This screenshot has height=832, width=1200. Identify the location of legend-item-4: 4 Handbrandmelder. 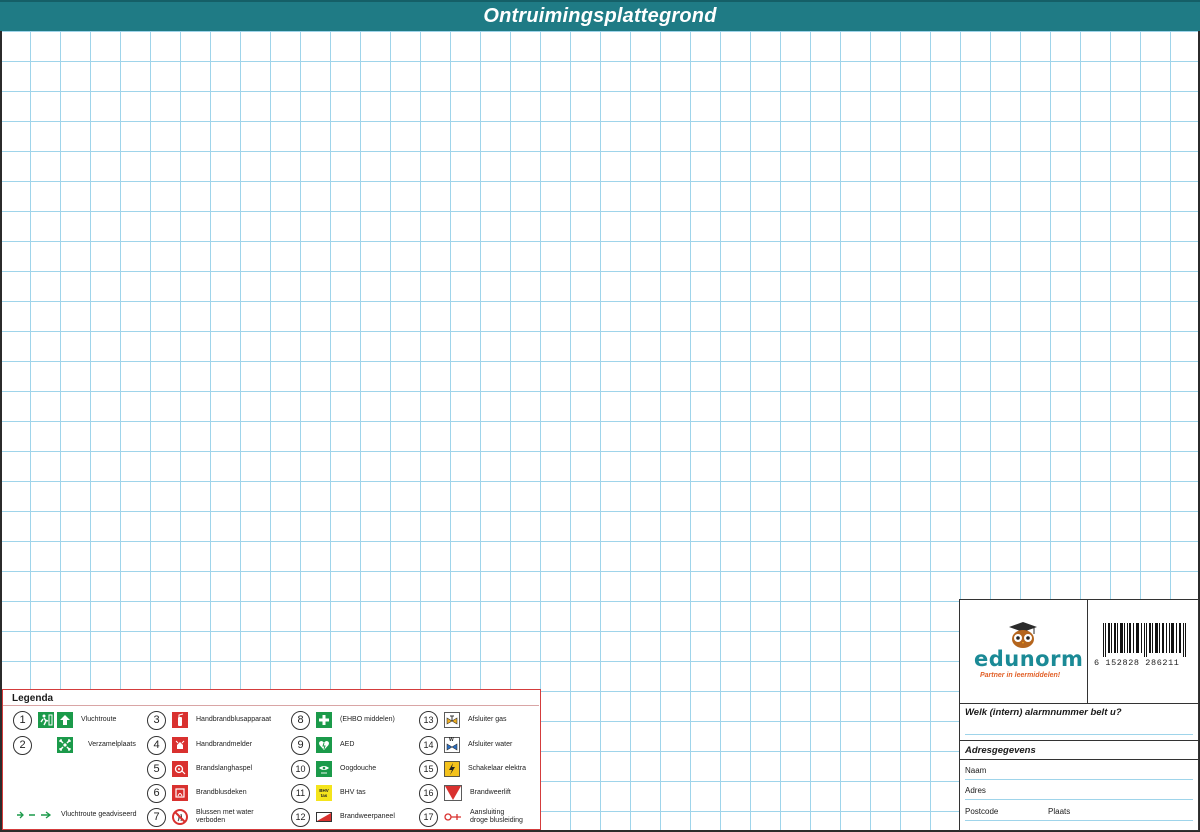
(199, 745).